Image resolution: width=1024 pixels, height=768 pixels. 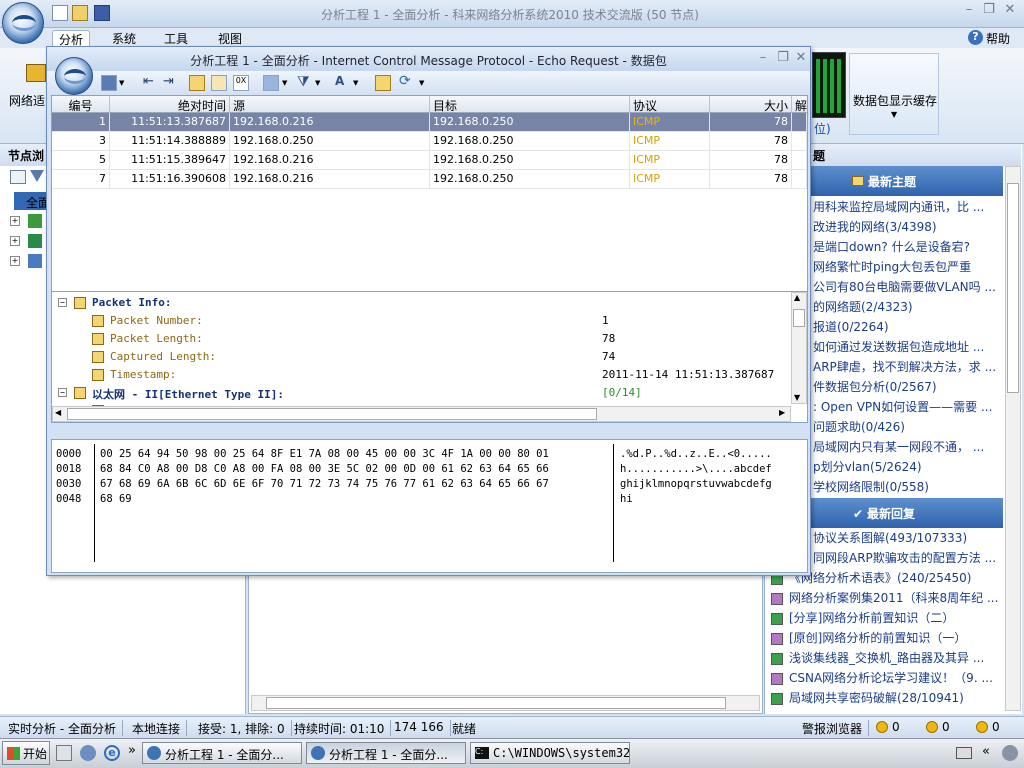 What do you see at coordinates (799, 104) in the screenshot?
I see `column-header-decode: 解` at bounding box center [799, 104].